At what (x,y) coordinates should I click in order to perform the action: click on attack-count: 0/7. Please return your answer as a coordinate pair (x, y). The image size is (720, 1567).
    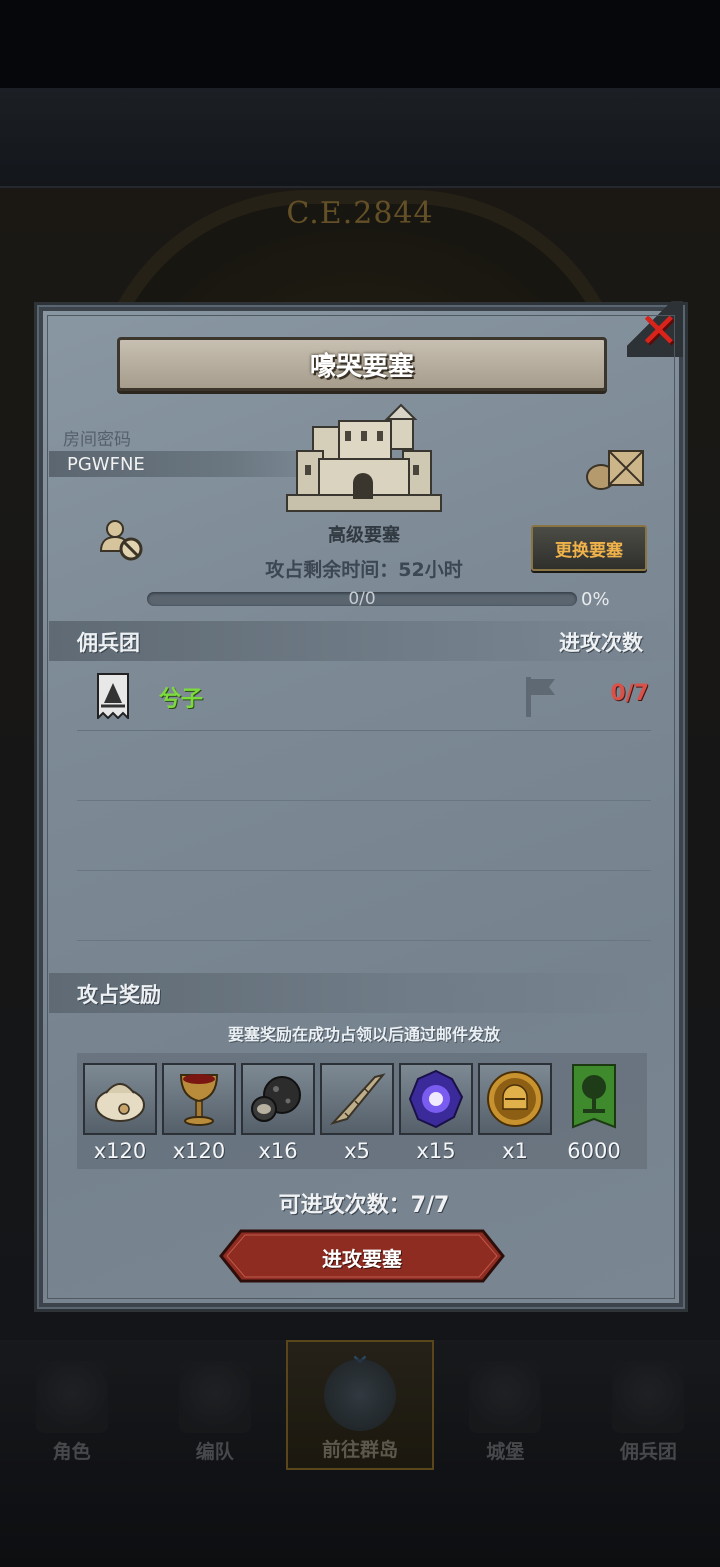
    Looking at the image, I should click on (629, 693).